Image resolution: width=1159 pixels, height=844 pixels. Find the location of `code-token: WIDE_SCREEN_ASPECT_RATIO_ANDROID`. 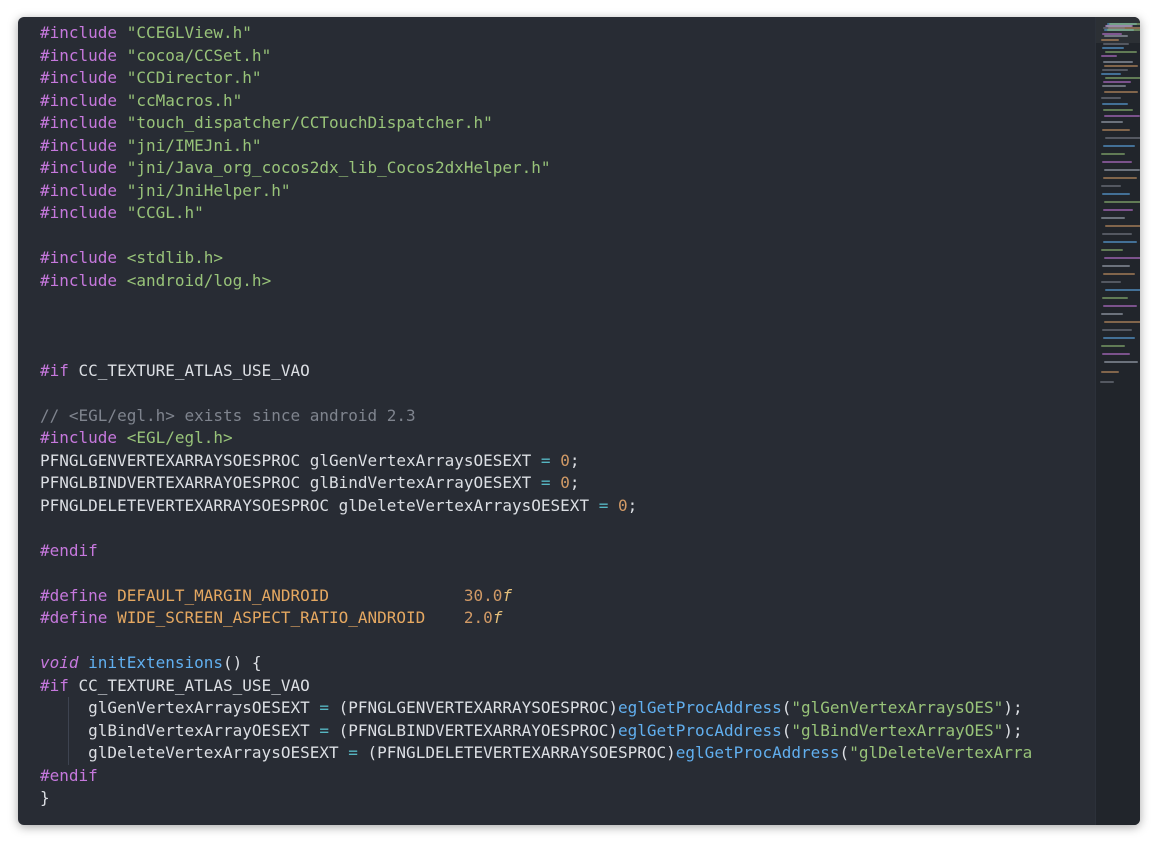

code-token: WIDE_SCREEN_ASPECT_RATIO_ANDROID is located at coordinates (271, 617).